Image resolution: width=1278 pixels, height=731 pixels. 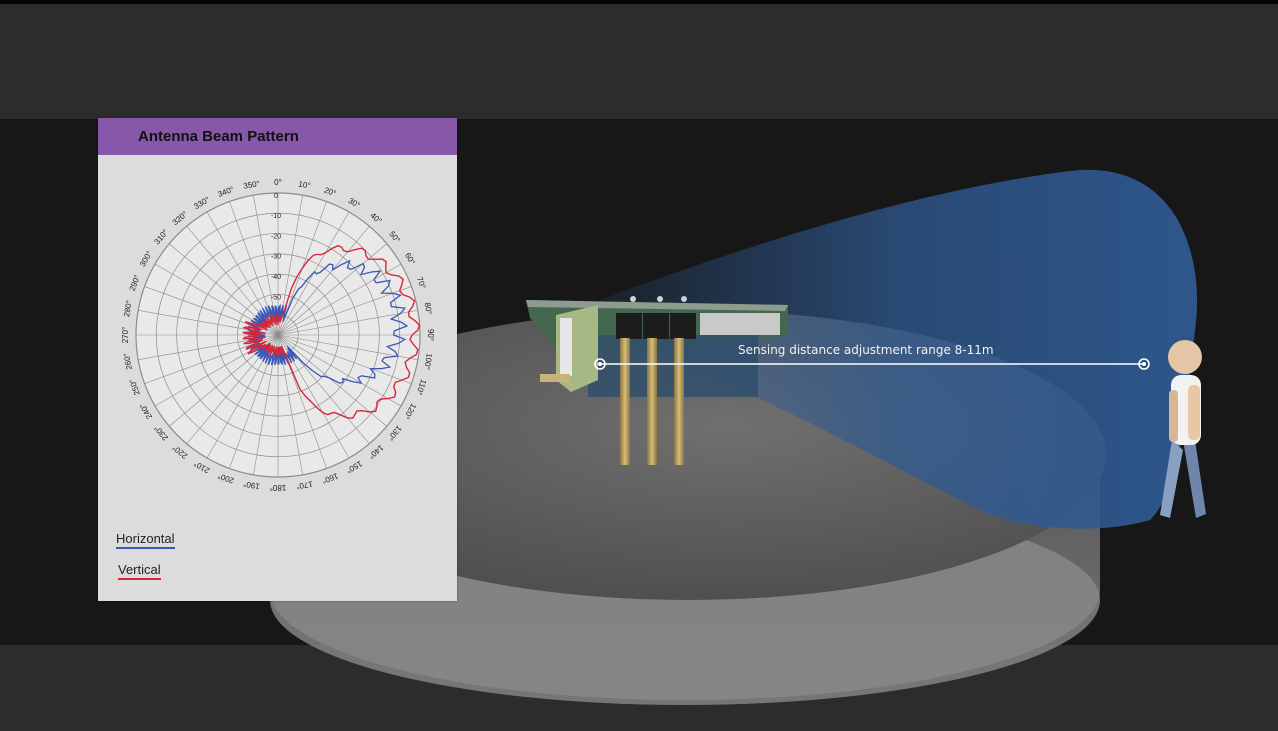 I want to click on angle-label: 270°, so click(x=125, y=335).